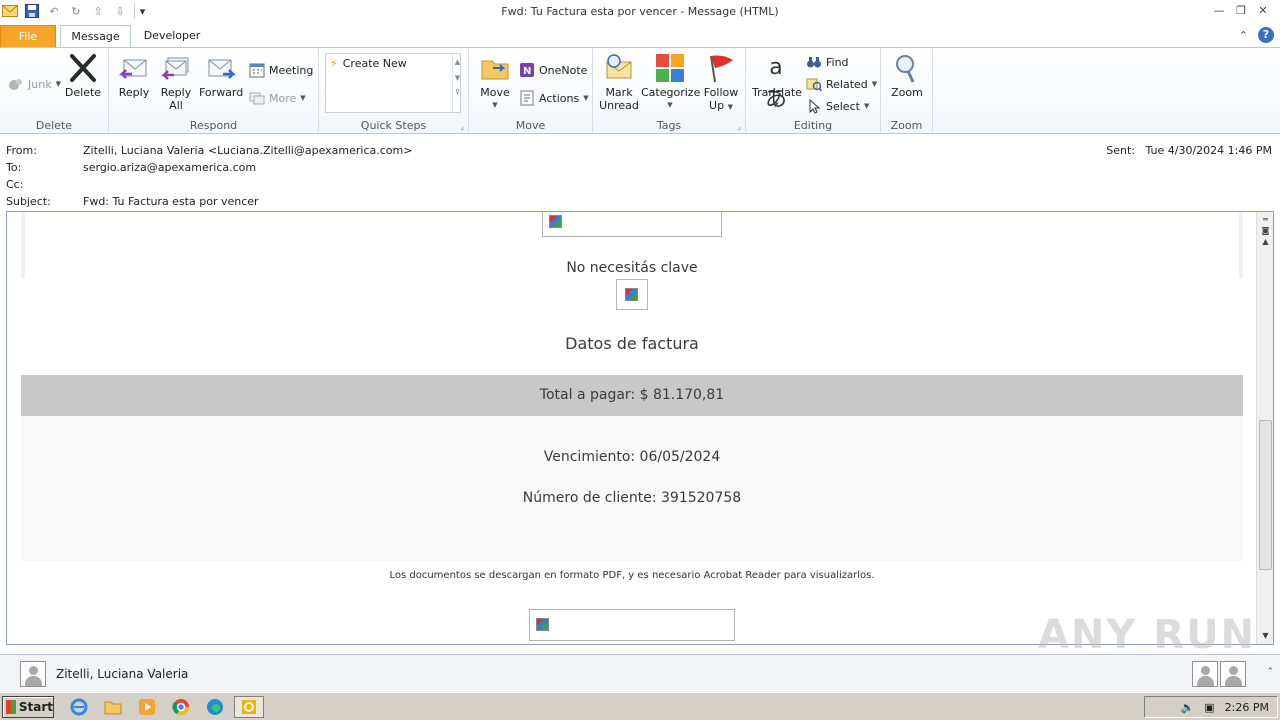  What do you see at coordinates (176, 82) in the screenshot?
I see `reply-all-button: Reply All` at bounding box center [176, 82].